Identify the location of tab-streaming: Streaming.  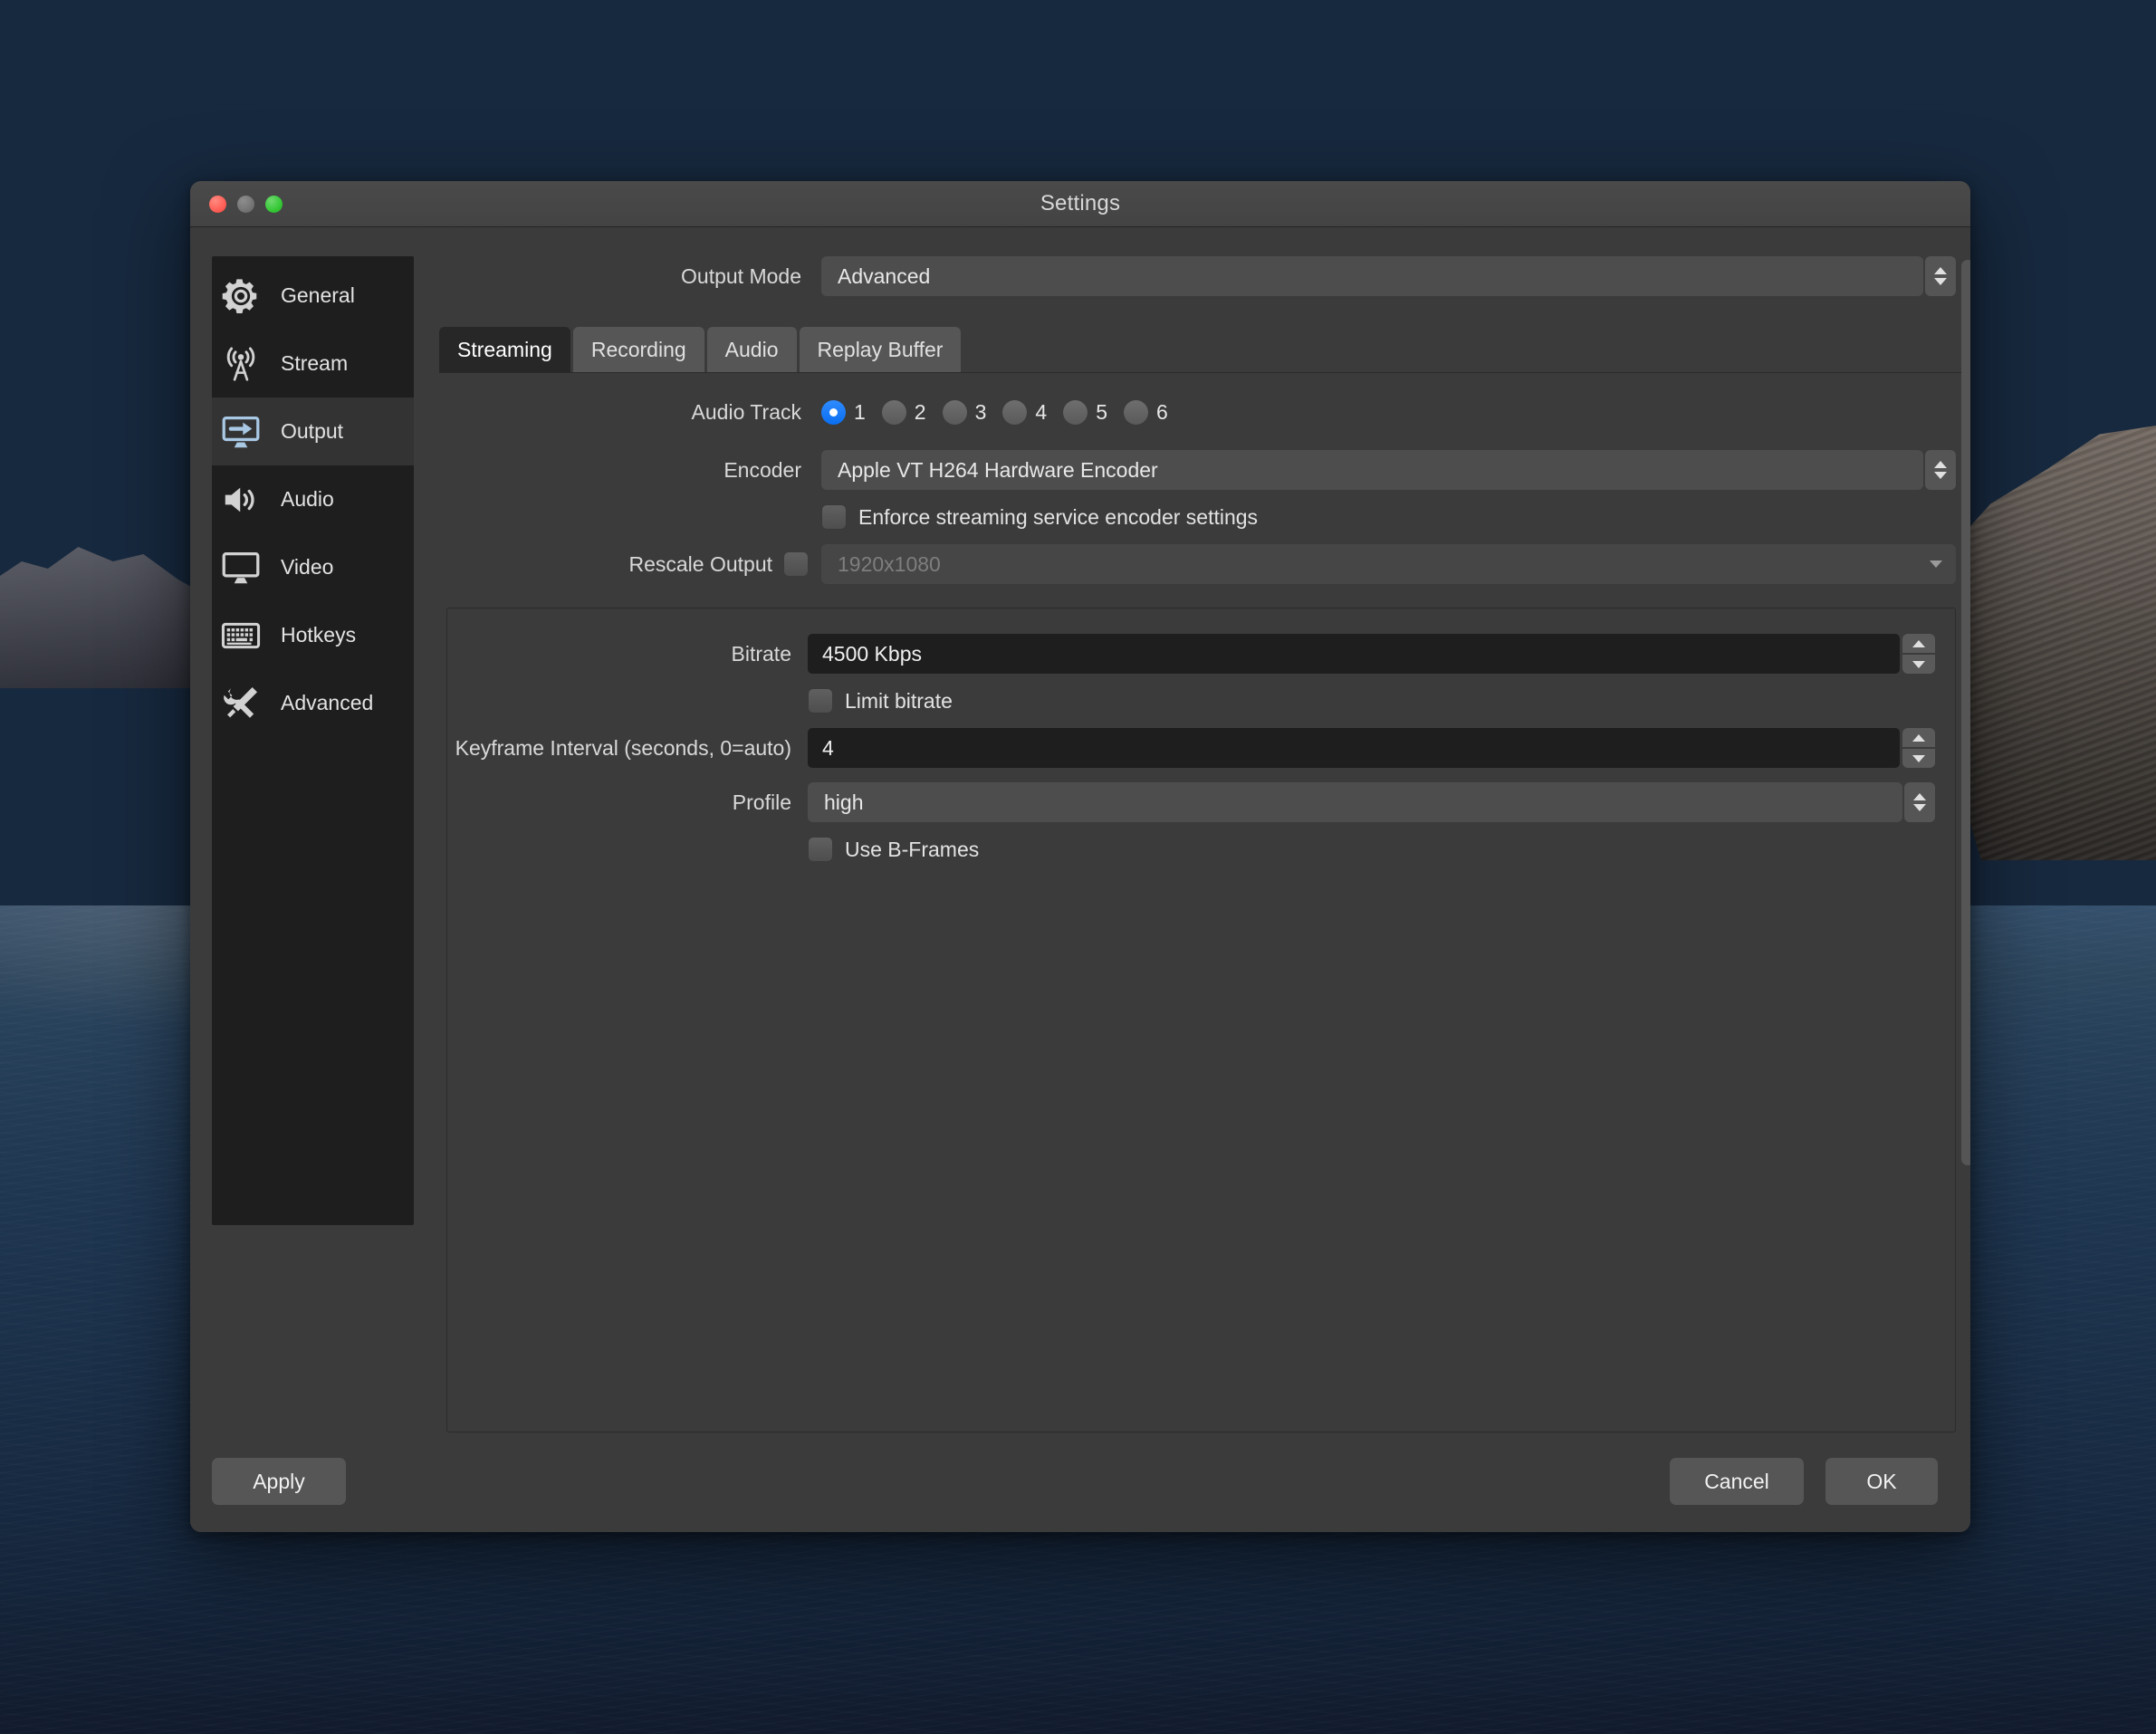
(504, 349).